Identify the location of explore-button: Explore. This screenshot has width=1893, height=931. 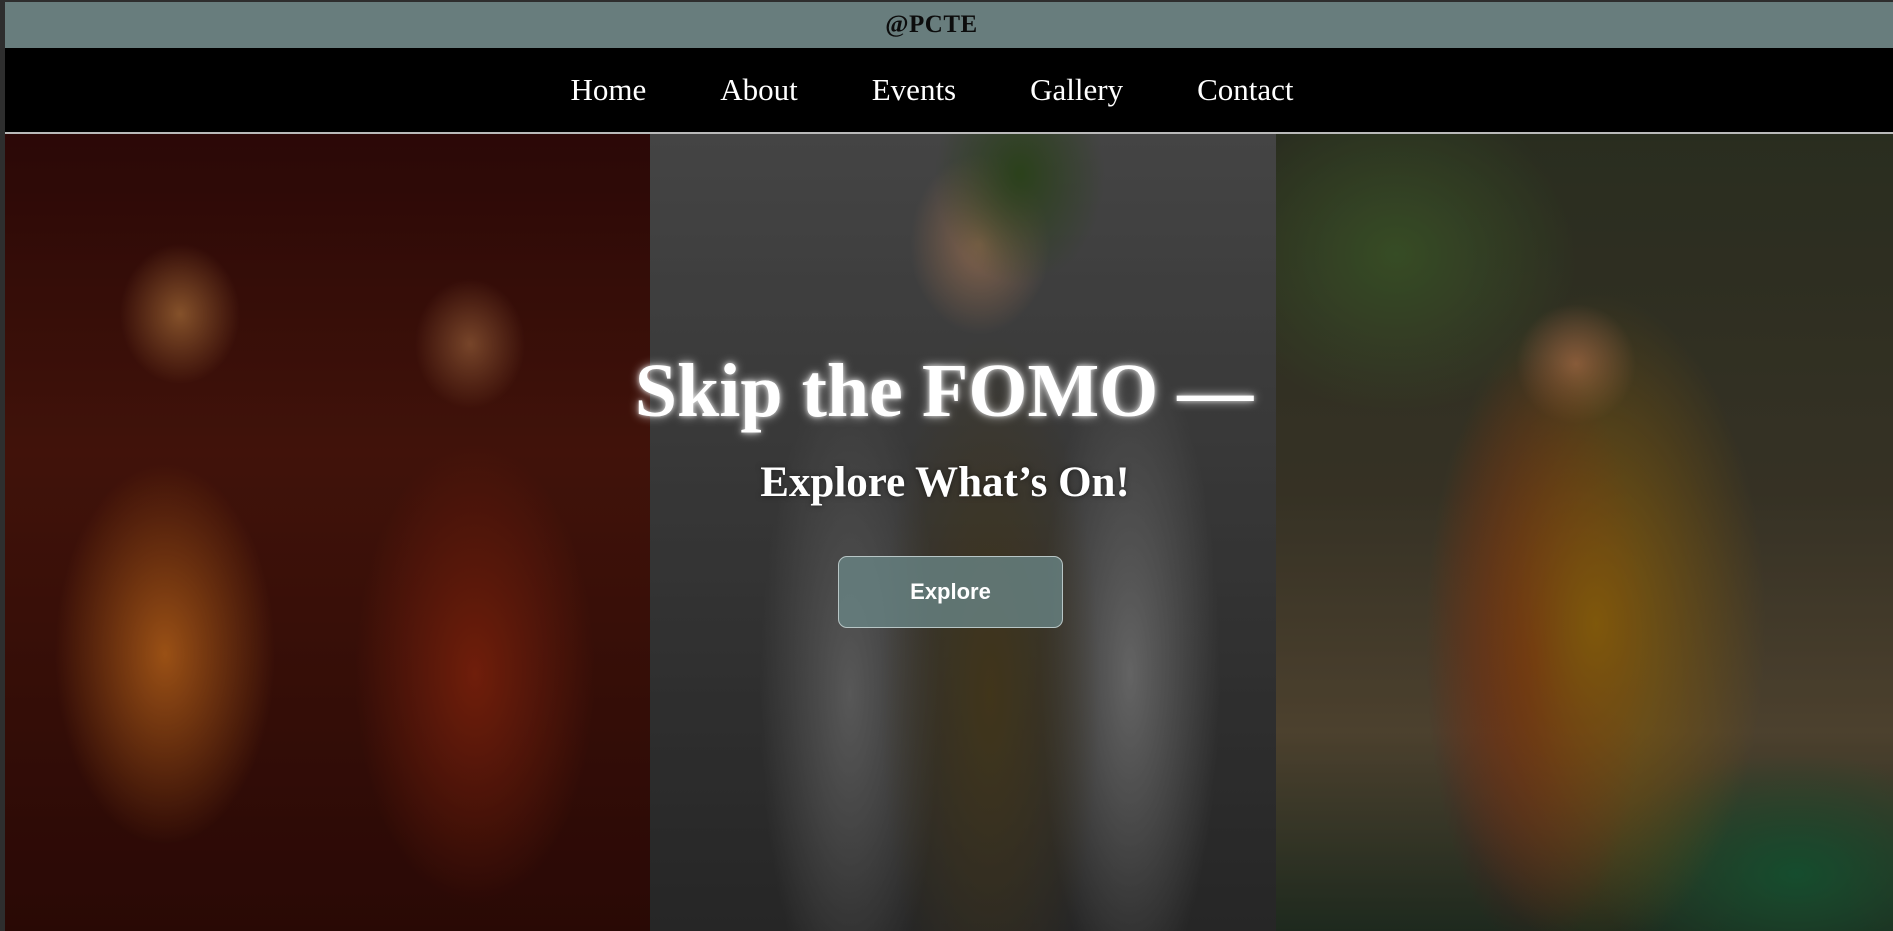
(950, 592).